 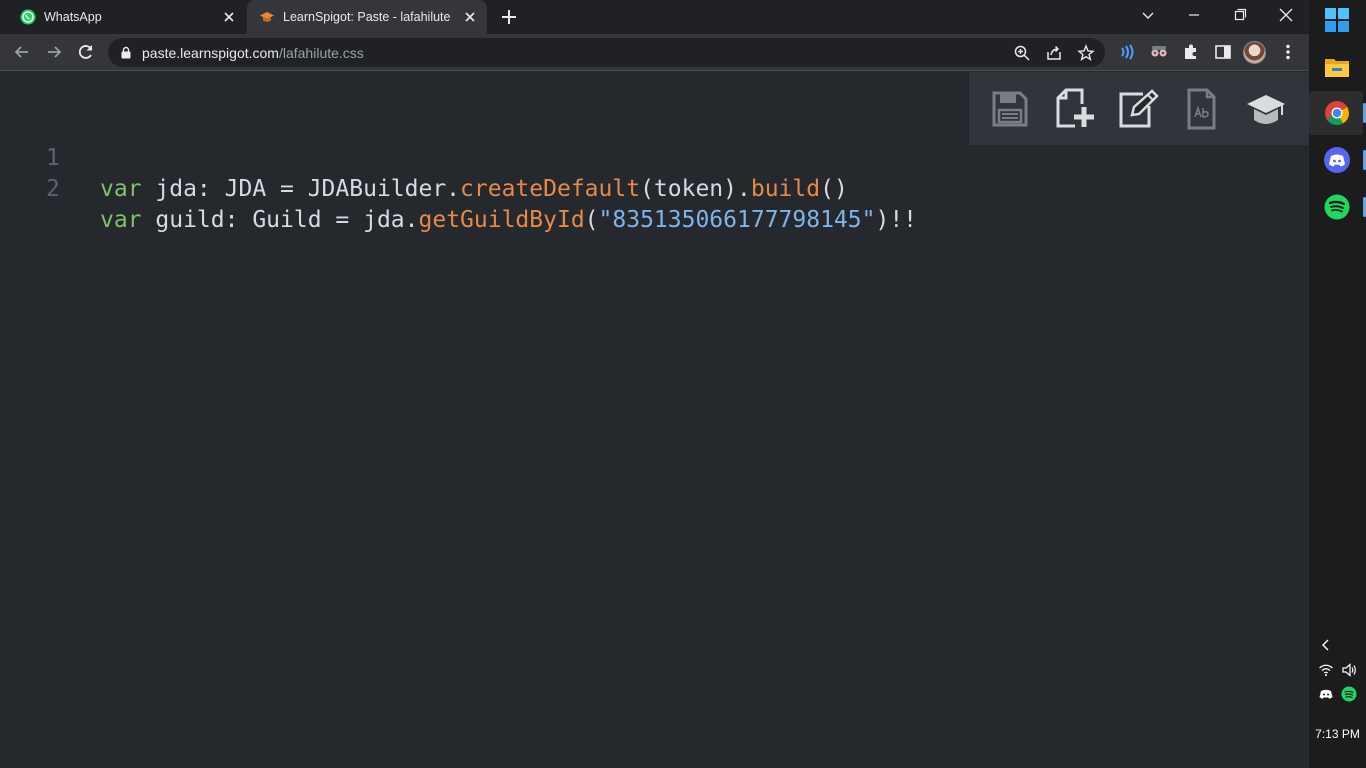 What do you see at coordinates (301, 189) in the screenshot?
I see `code-token: jda: JDA = JDABuilder.` at bounding box center [301, 189].